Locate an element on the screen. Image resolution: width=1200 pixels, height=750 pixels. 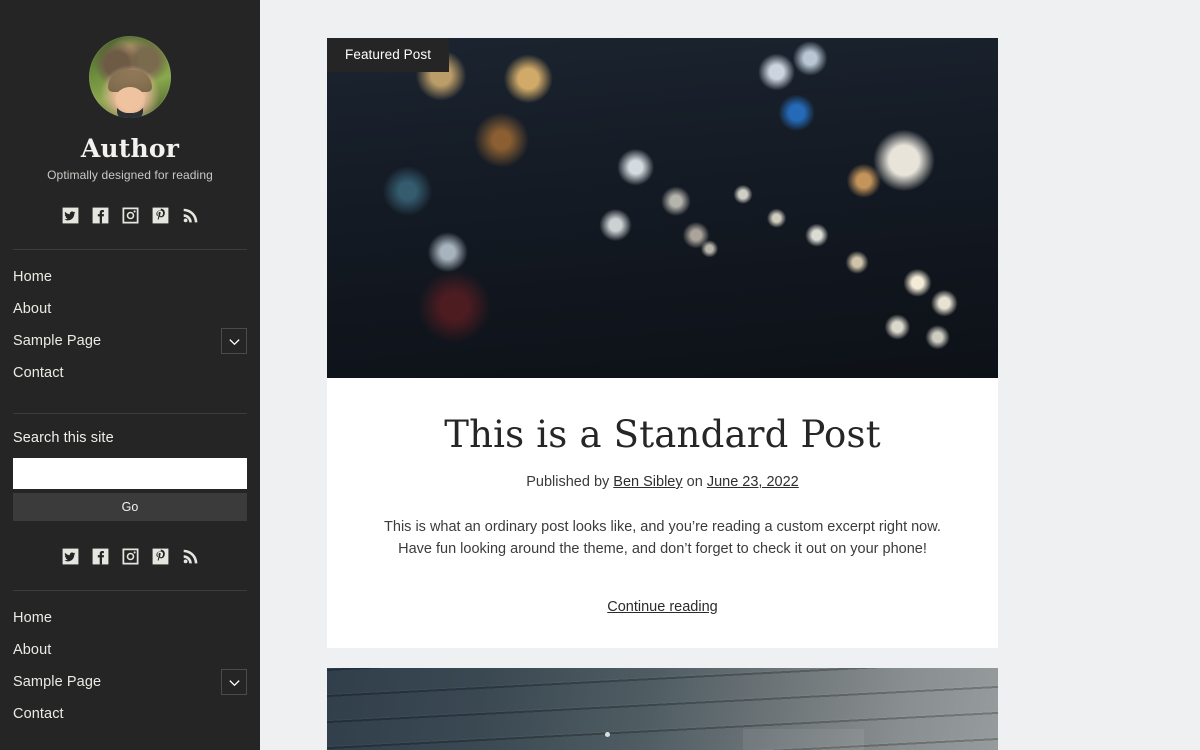
post-meta-join: on is located at coordinates (694, 482).